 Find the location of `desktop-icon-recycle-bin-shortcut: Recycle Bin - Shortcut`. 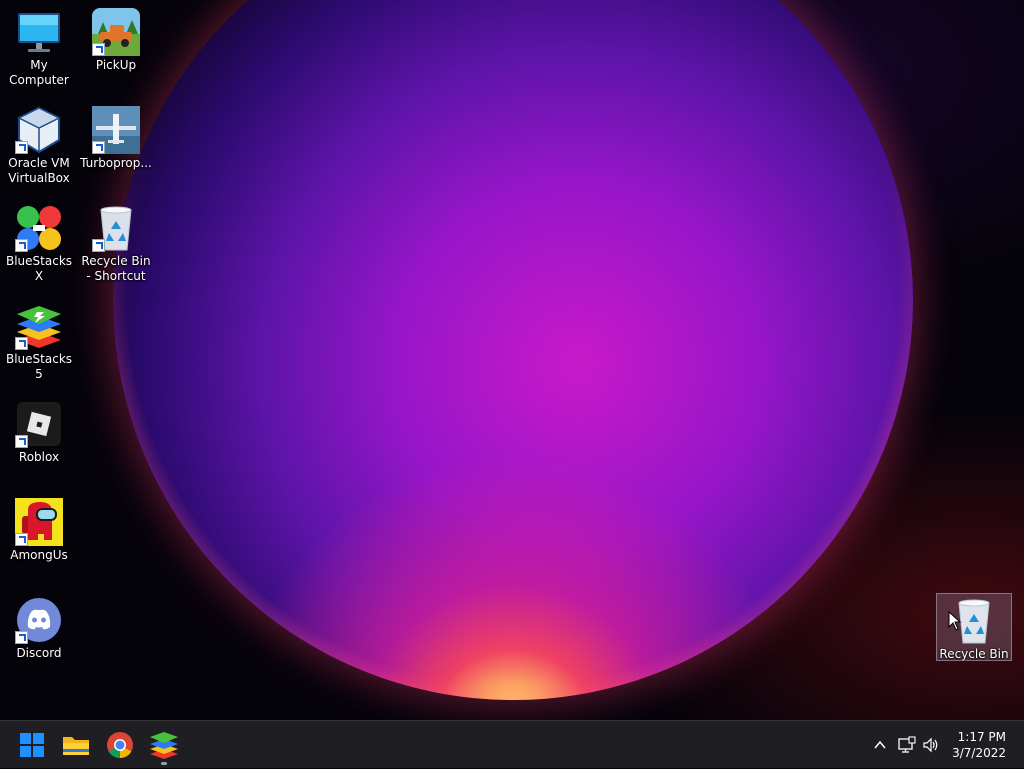

desktop-icon-recycle-bin-shortcut: Recycle Bin - Shortcut is located at coordinates (116, 244).